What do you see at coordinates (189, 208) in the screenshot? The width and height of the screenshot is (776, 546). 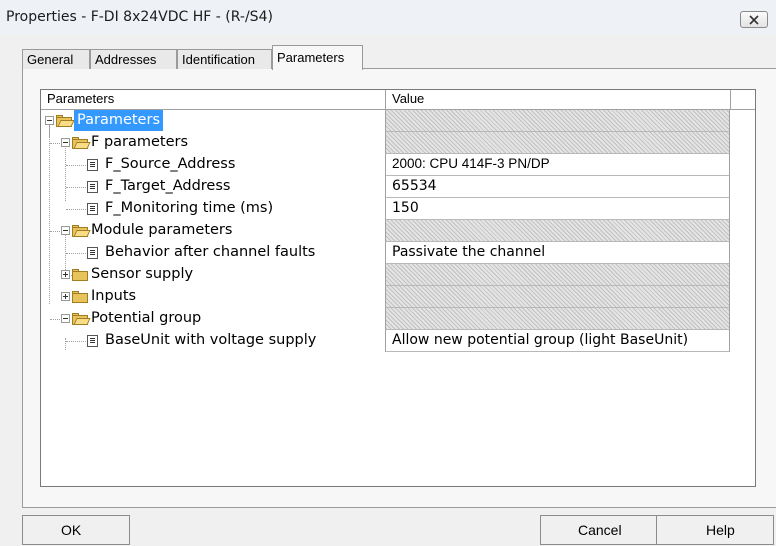 I see `tree-row-label: F_Monitoring time (ms)` at bounding box center [189, 208].